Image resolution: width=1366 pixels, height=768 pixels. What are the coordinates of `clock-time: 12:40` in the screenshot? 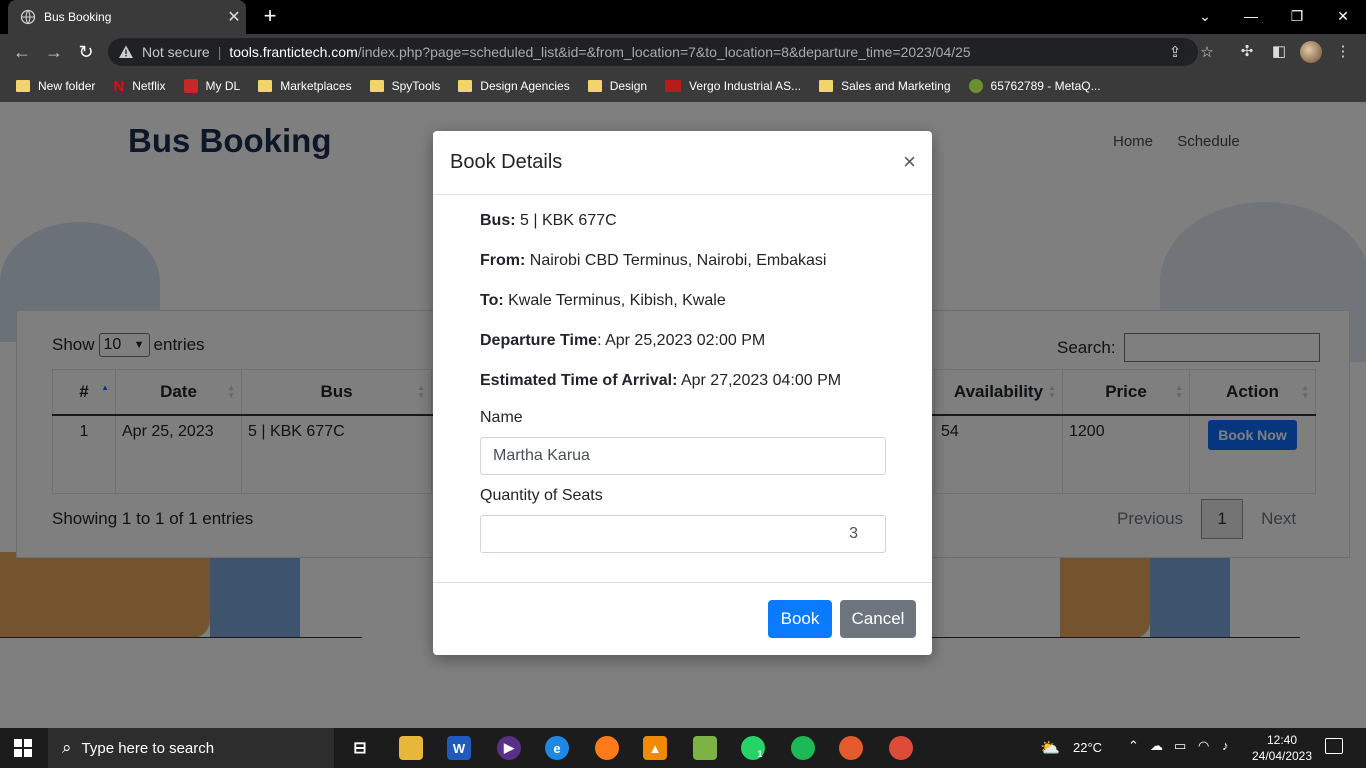 It's located at (1282, 740).